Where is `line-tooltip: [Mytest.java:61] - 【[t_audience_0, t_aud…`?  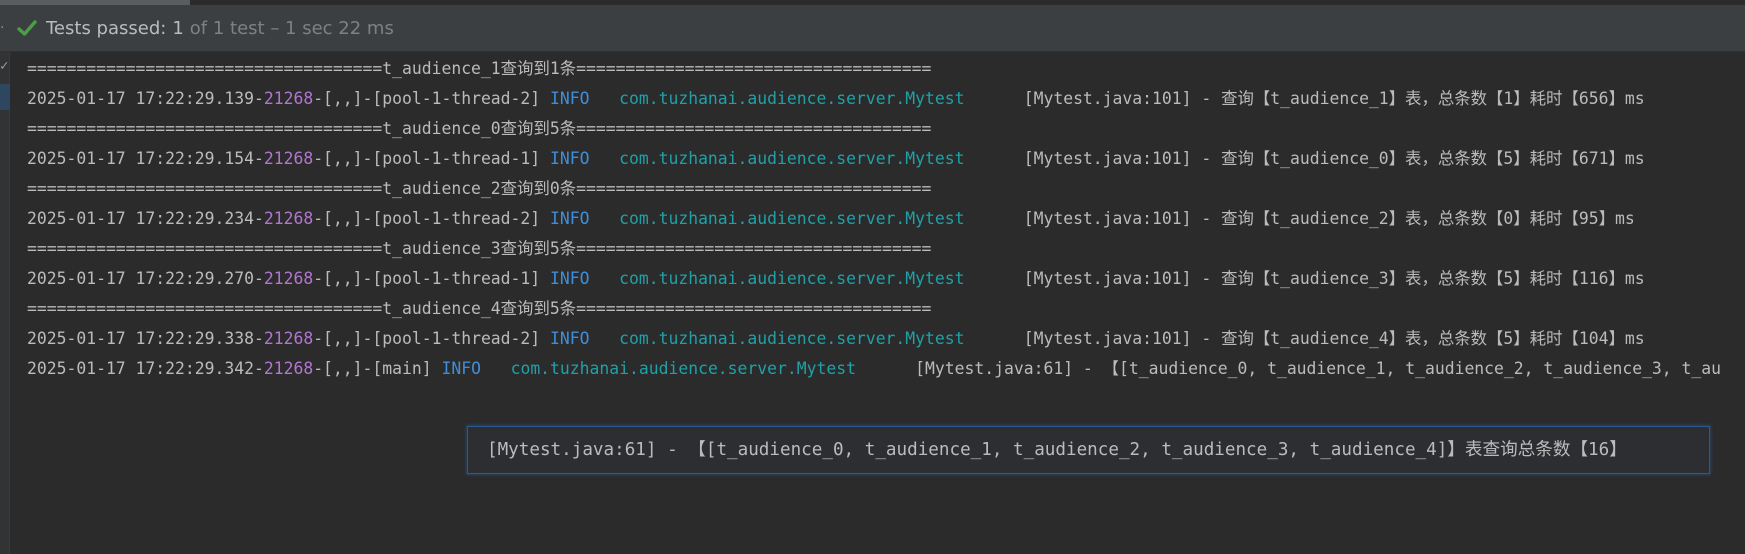
line-tooltip: [Mytest.java:61] - 【[t_audience_0, t_aud… is located at coordinates (1088, 450).